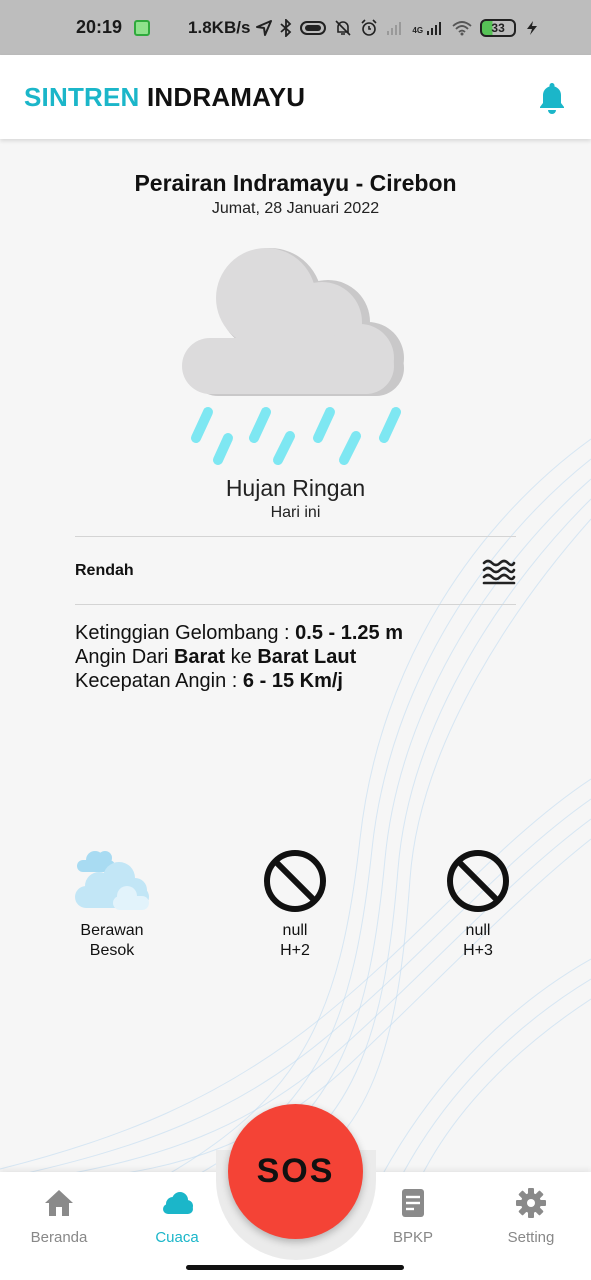  I want to click on forecast-item: Berawan Besok, so click(112, 904).